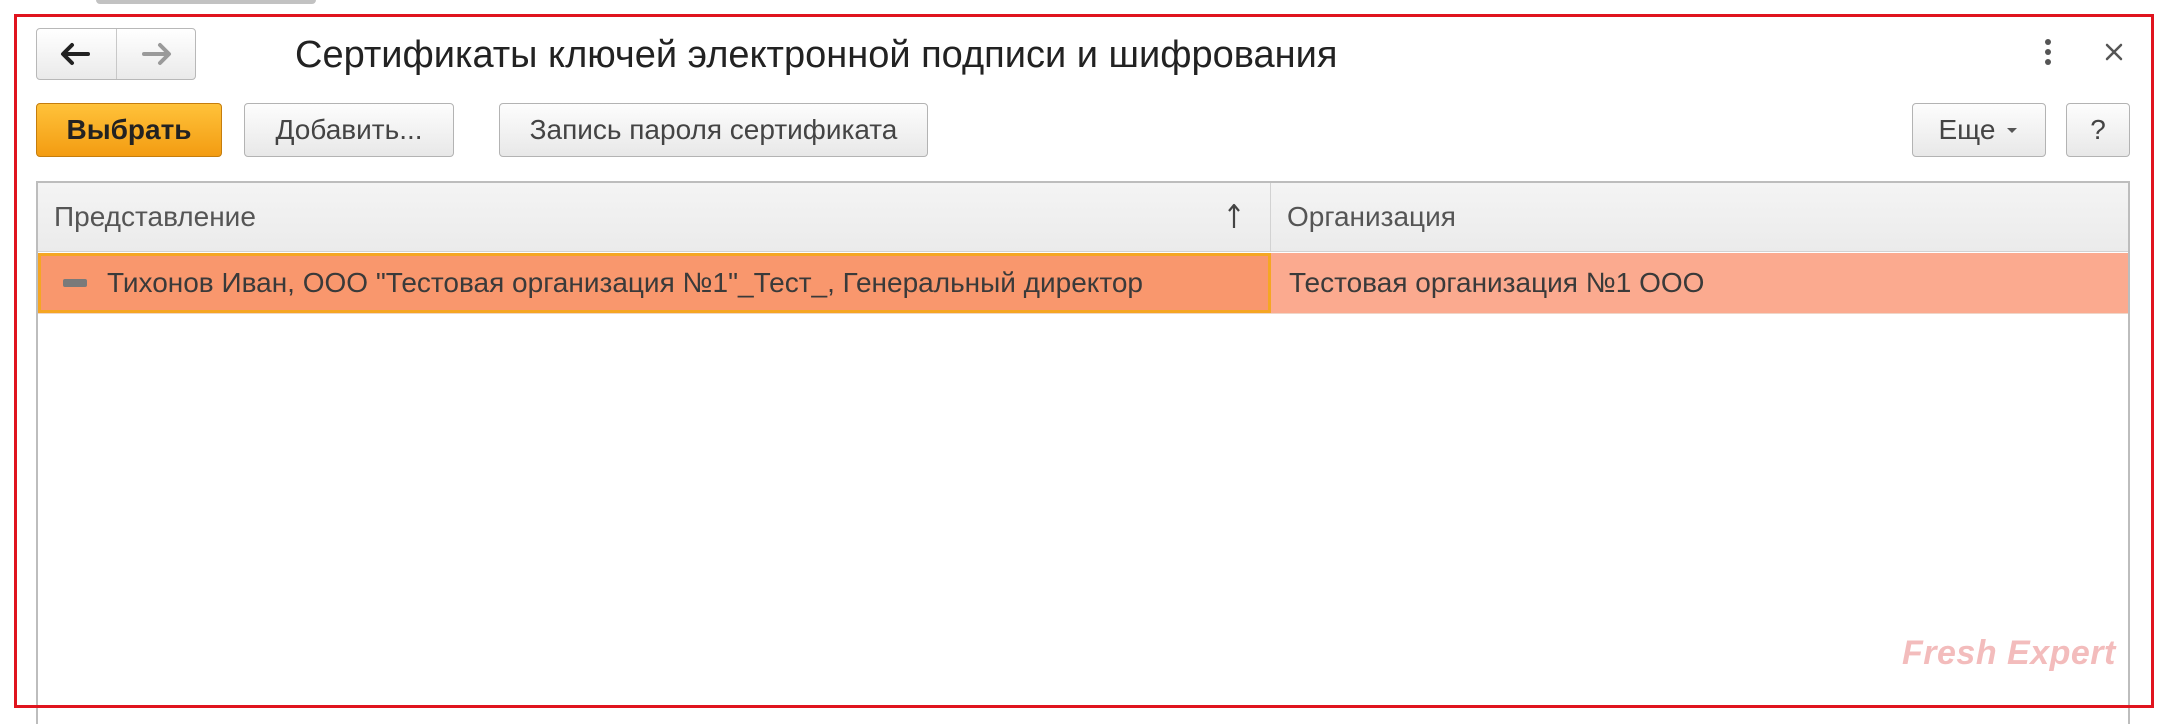 This screenshot has width=2172, height=724. Describe the element at coordinates (2009, 653) in the screenshot. I see `watermark: Fresh Expert` at that location.